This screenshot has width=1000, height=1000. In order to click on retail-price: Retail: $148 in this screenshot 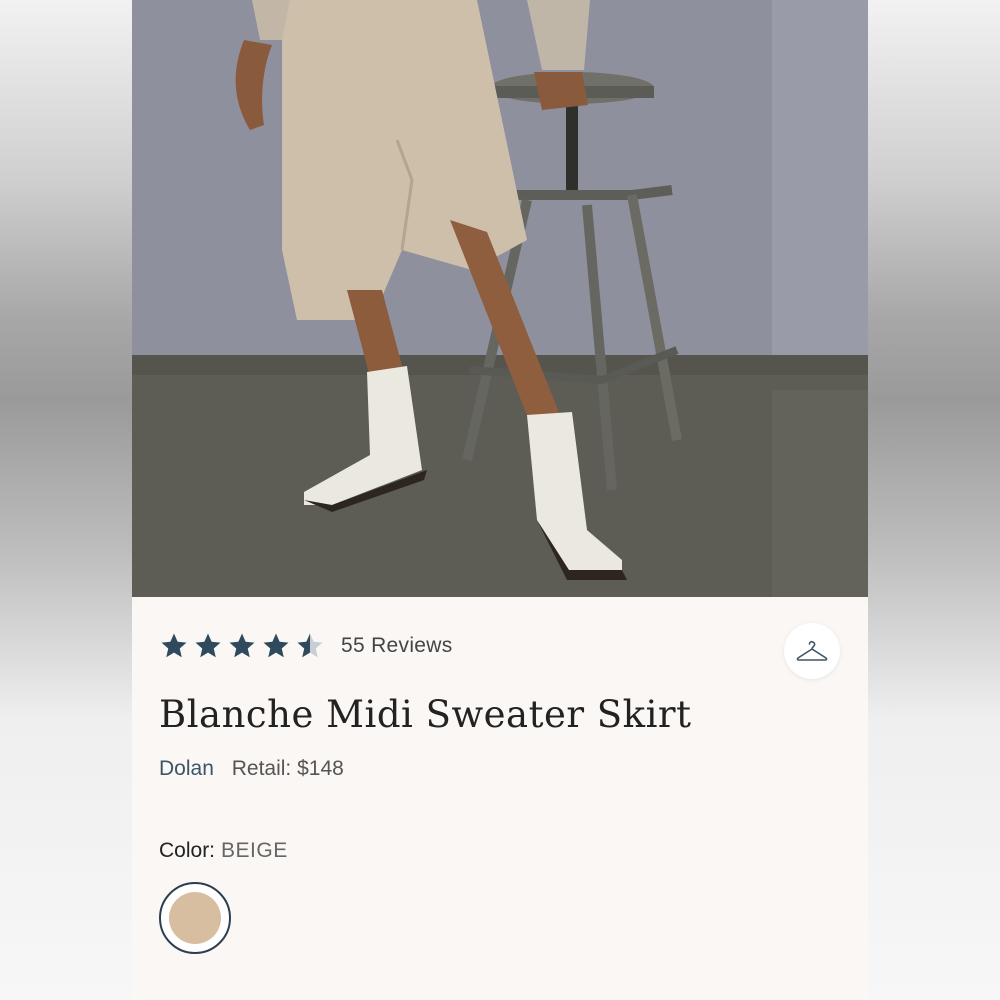, I will do `click(288, 768)`.